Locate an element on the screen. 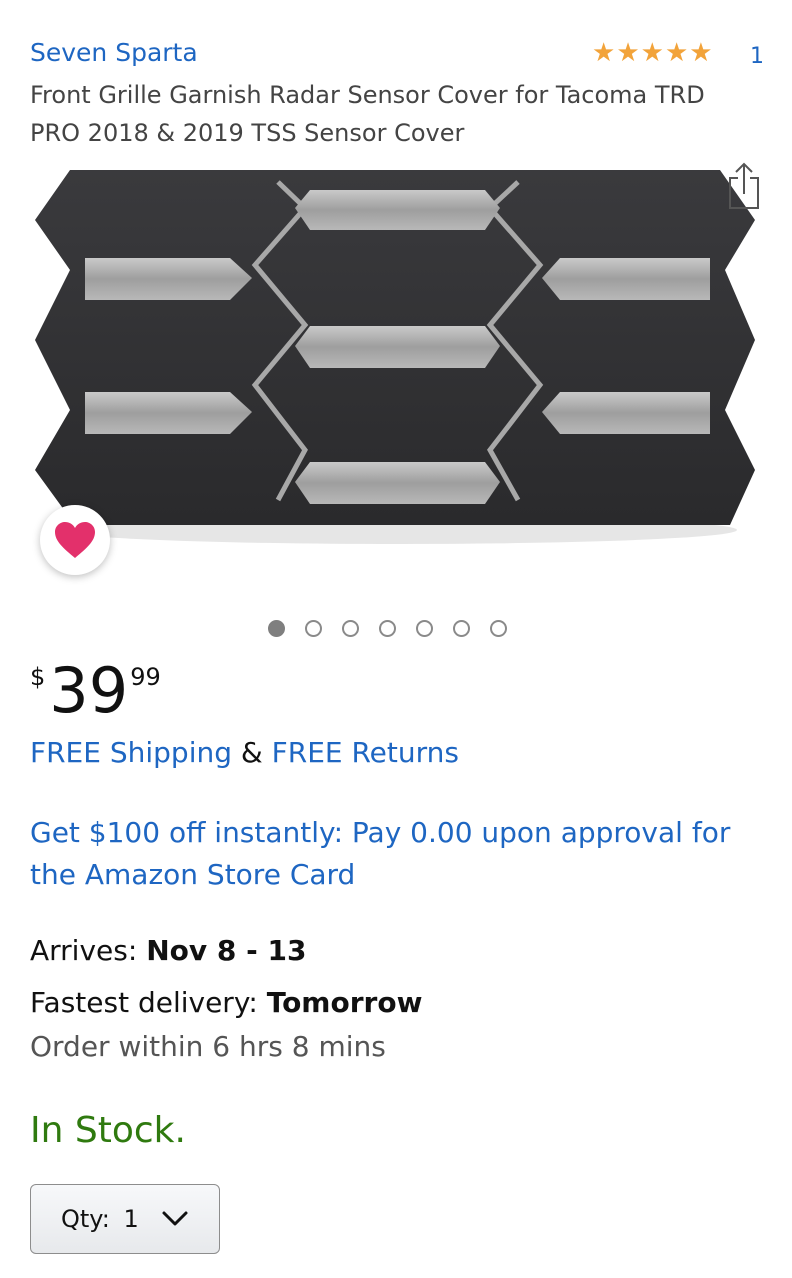 The width and height of the screenshot is (792, 1278). review-count: 1 is located at coordinates (757, 56).